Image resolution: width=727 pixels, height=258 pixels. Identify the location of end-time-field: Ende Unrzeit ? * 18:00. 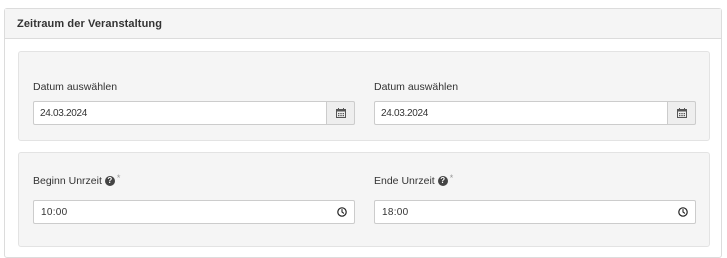
(535, 198).